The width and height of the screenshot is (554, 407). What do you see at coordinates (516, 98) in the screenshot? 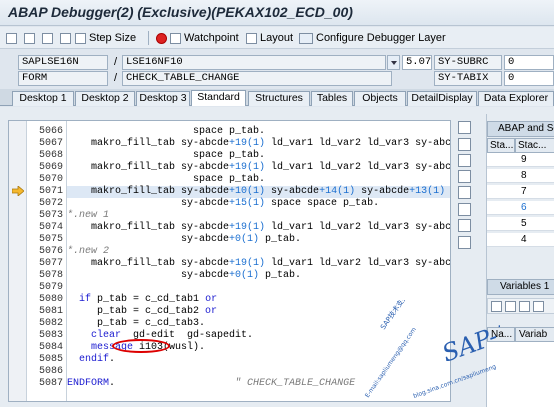
I see `tab-data-explorer: Data Explorer` at bounding box center [516, 98].